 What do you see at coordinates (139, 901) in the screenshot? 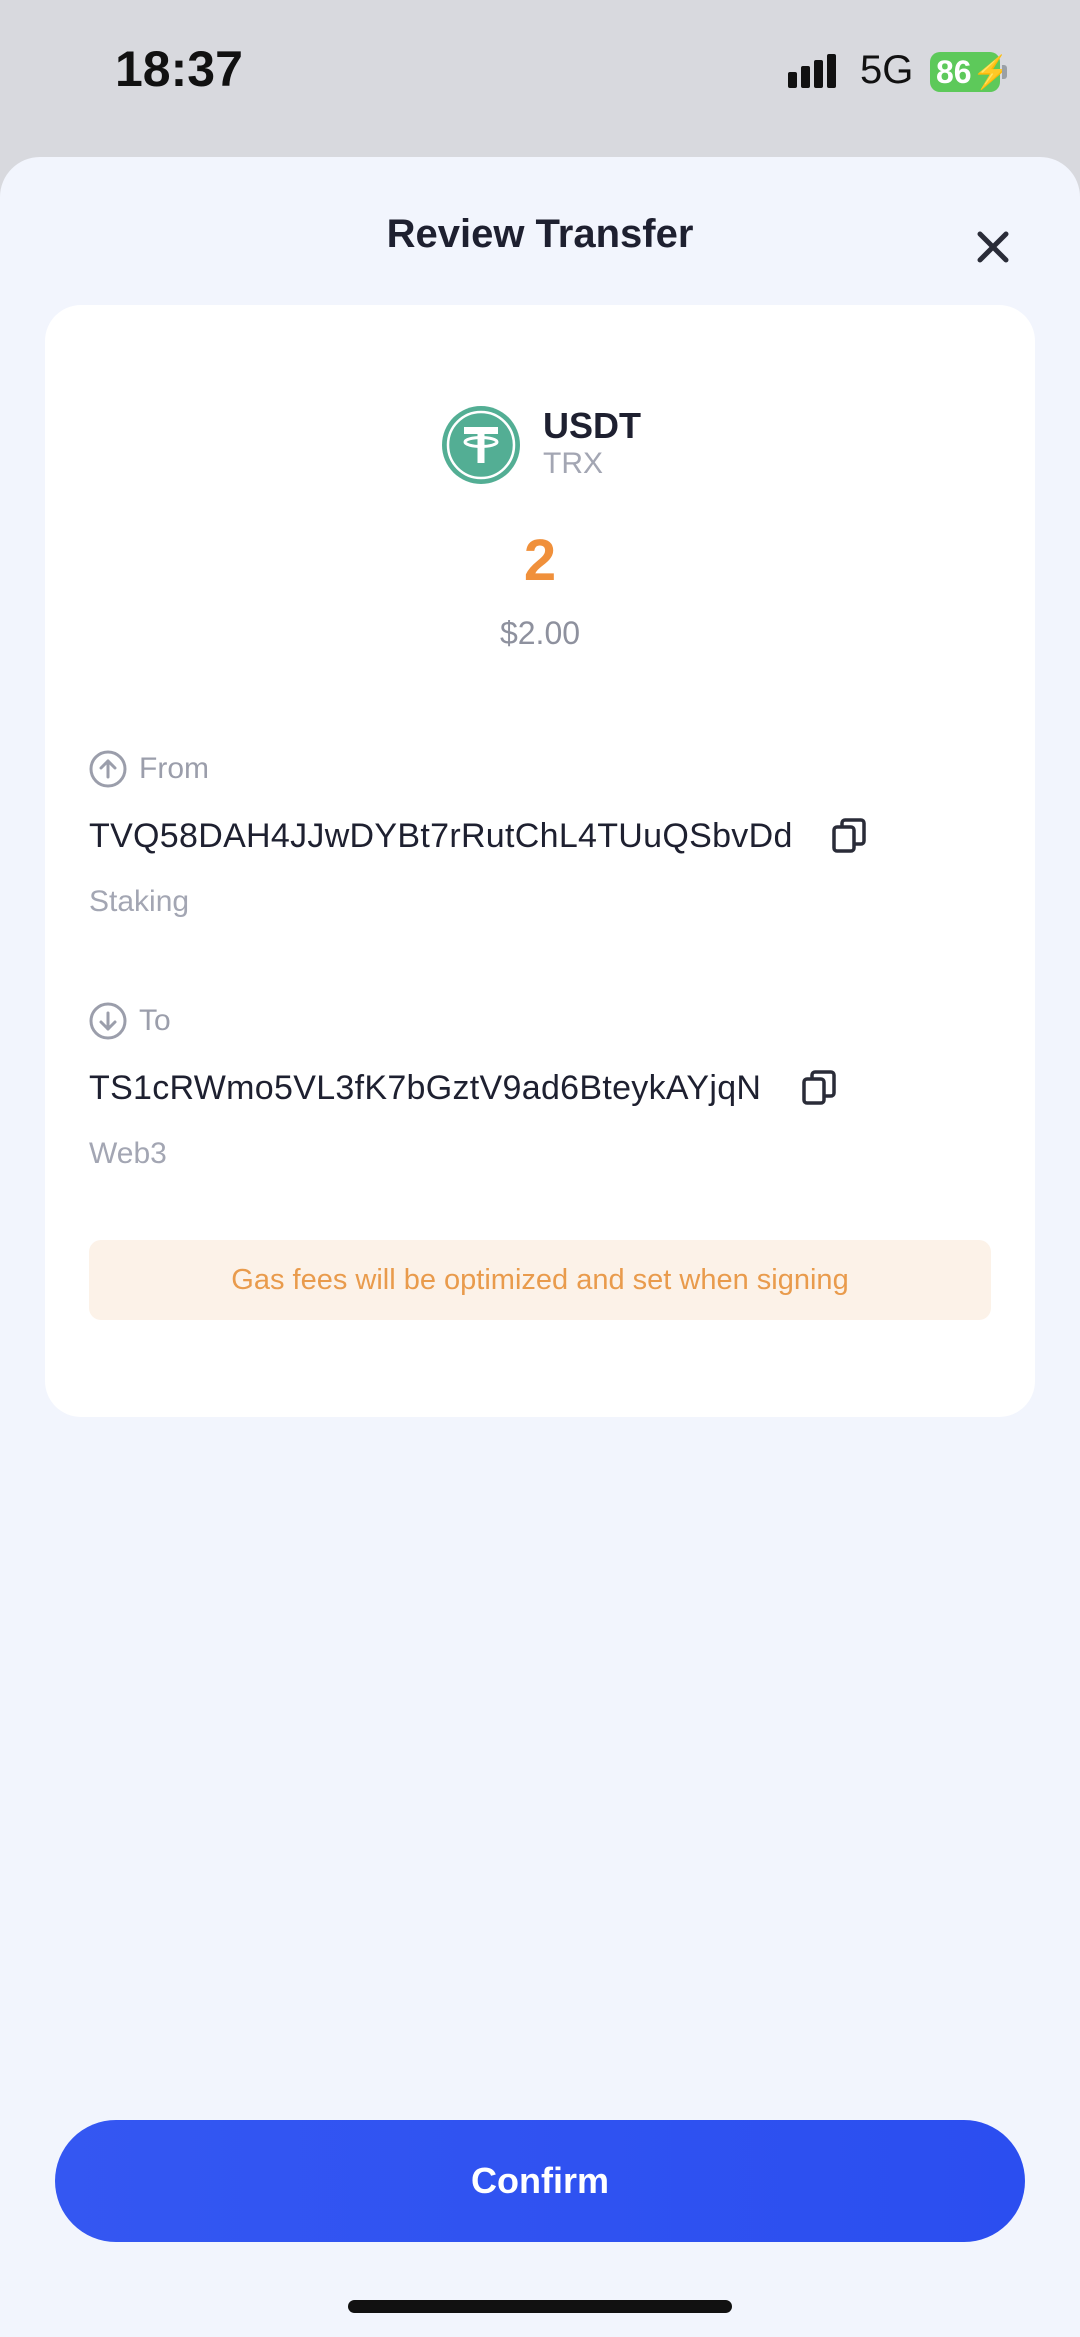
I see `from-account-name: Staking` at bounding box center [139, 901].